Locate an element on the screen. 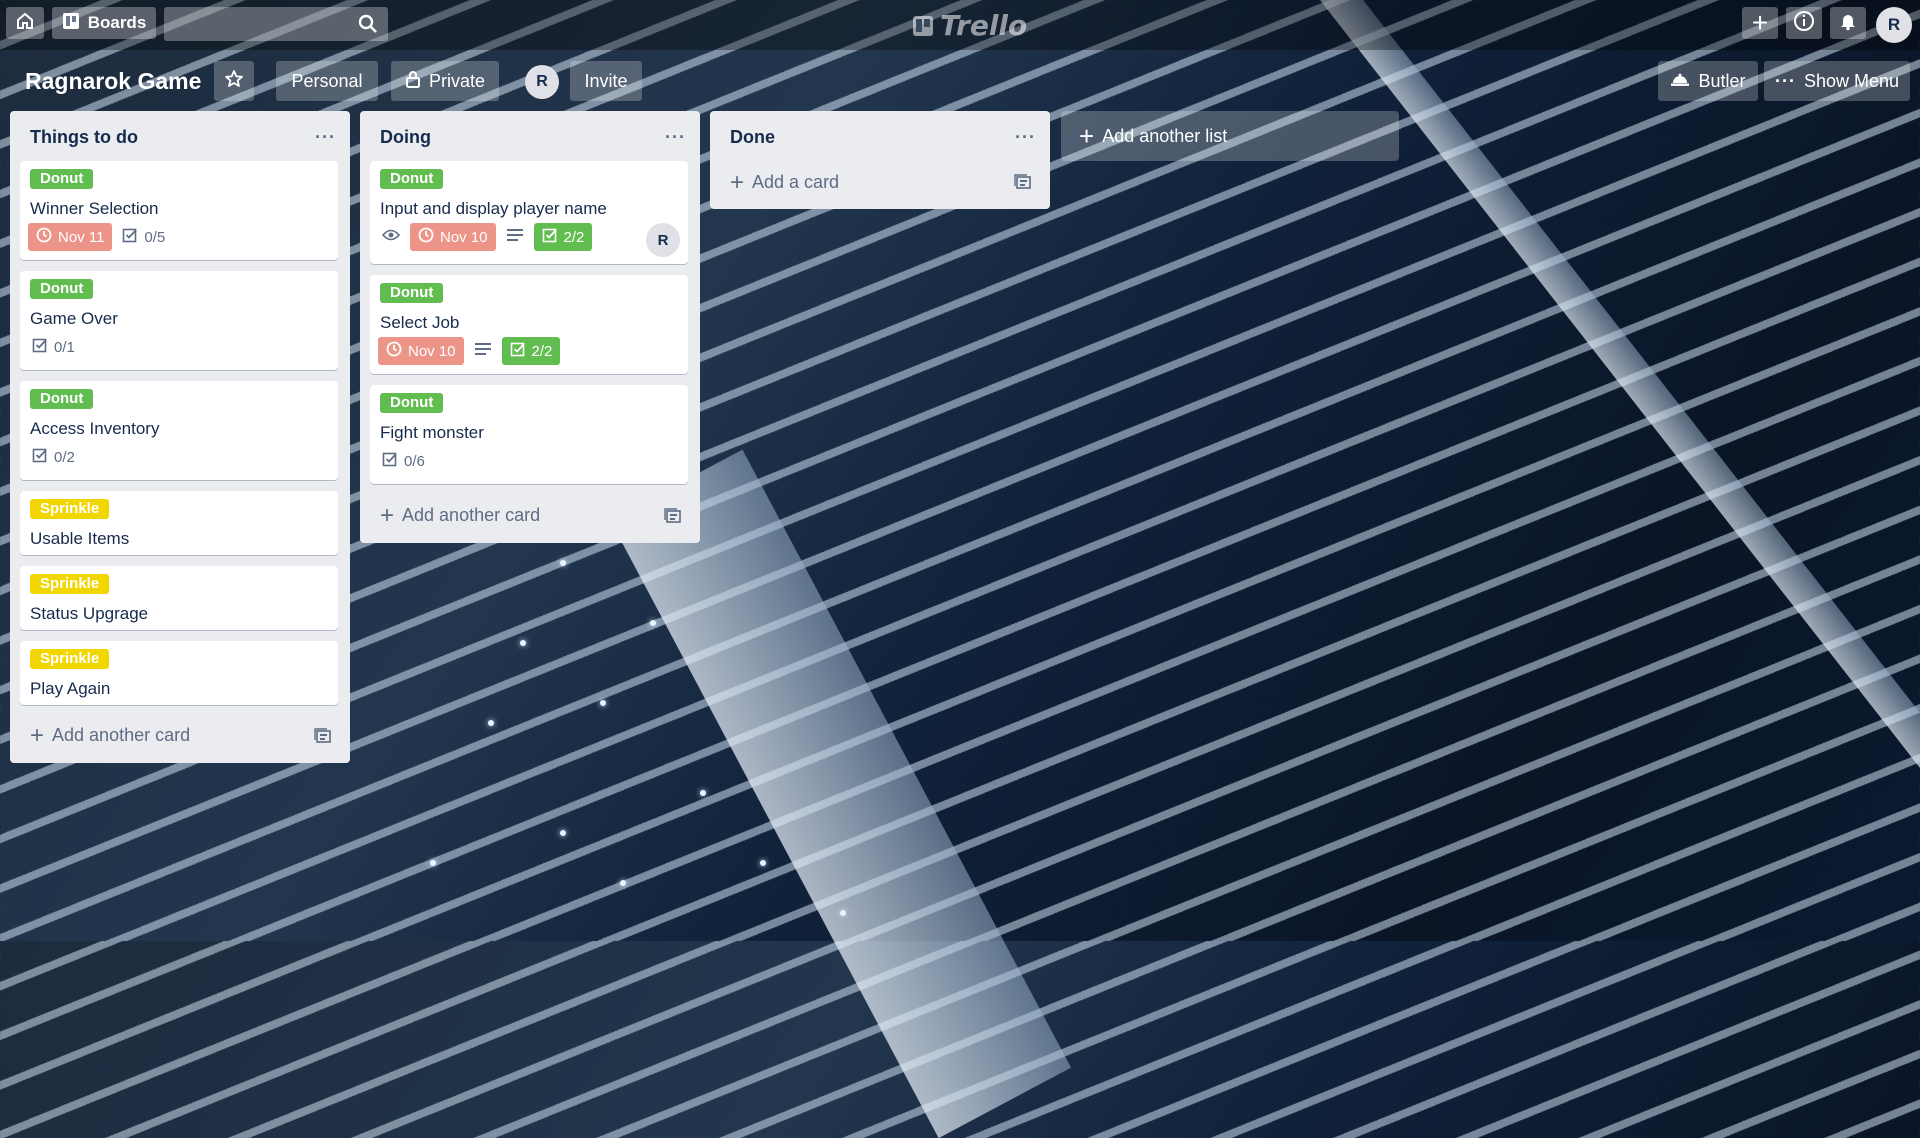 Image resolution: width=1920 pixels, height=1138 pixels. checklist-text: 0/5 is located at coordinates (155, 237).